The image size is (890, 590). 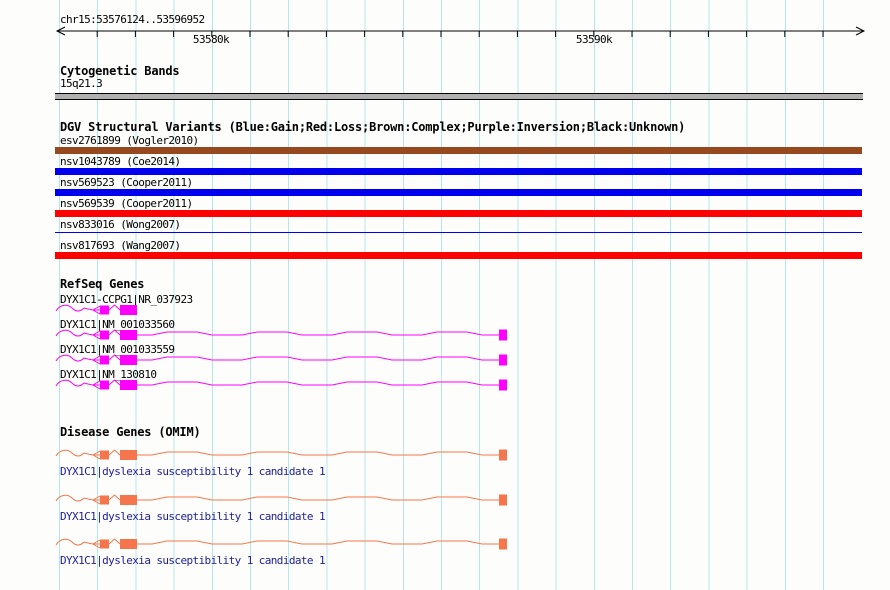 What do you see at coordinates (594, 39) in the screenshot?
I see `ruler-tick-label: 53590k` at bounding box center [594, 39].